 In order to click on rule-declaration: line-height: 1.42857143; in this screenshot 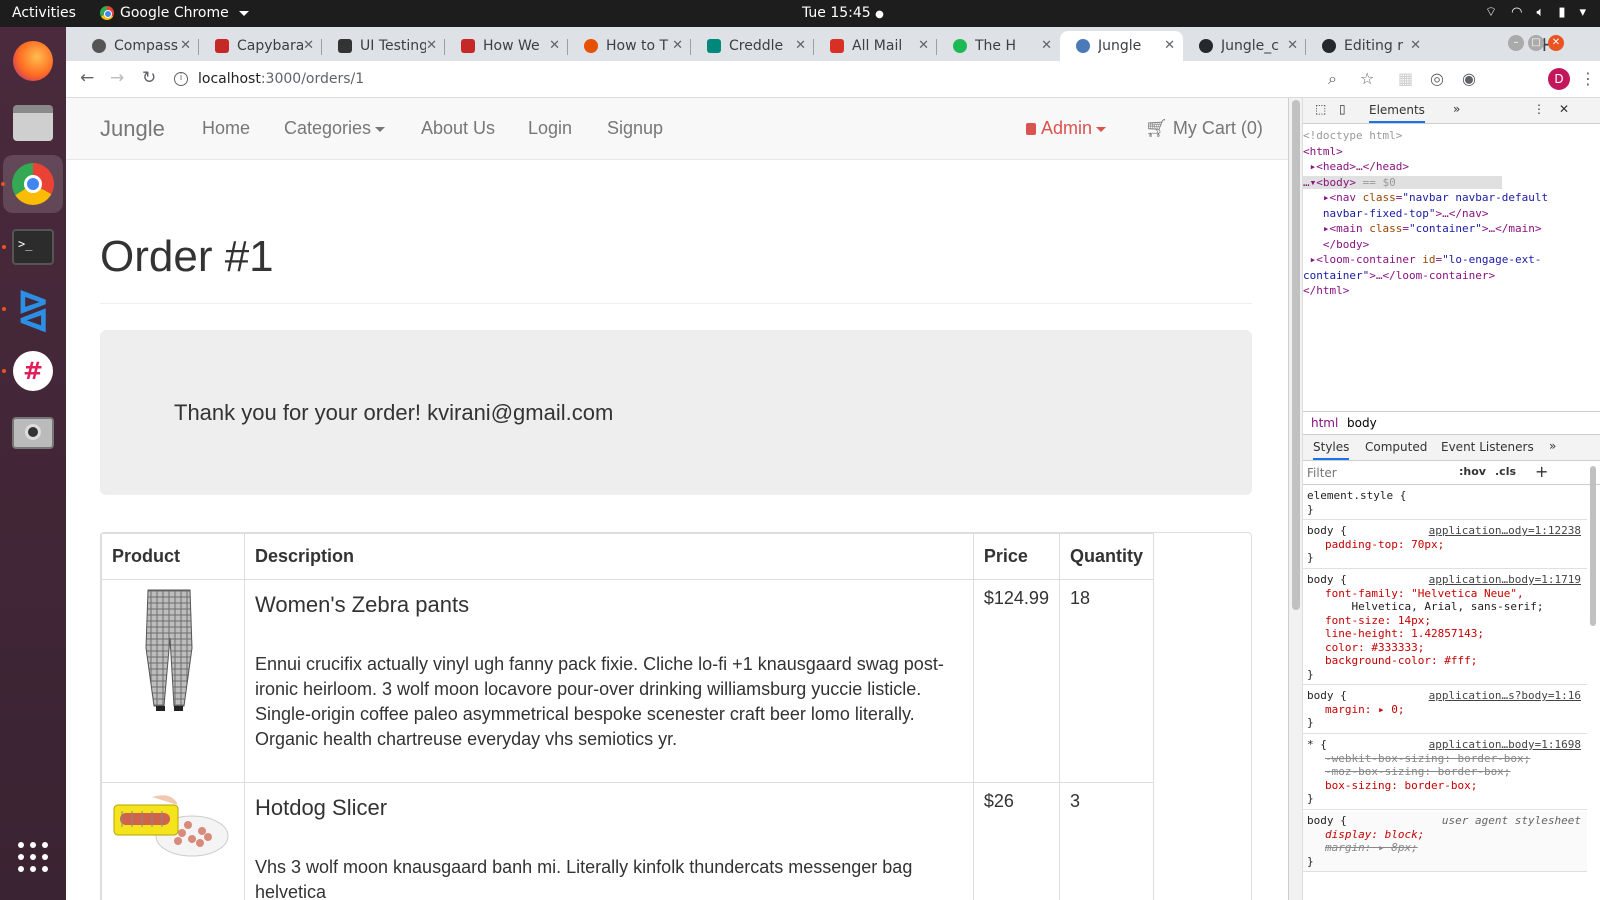, I will do `click(1445, 634)`.